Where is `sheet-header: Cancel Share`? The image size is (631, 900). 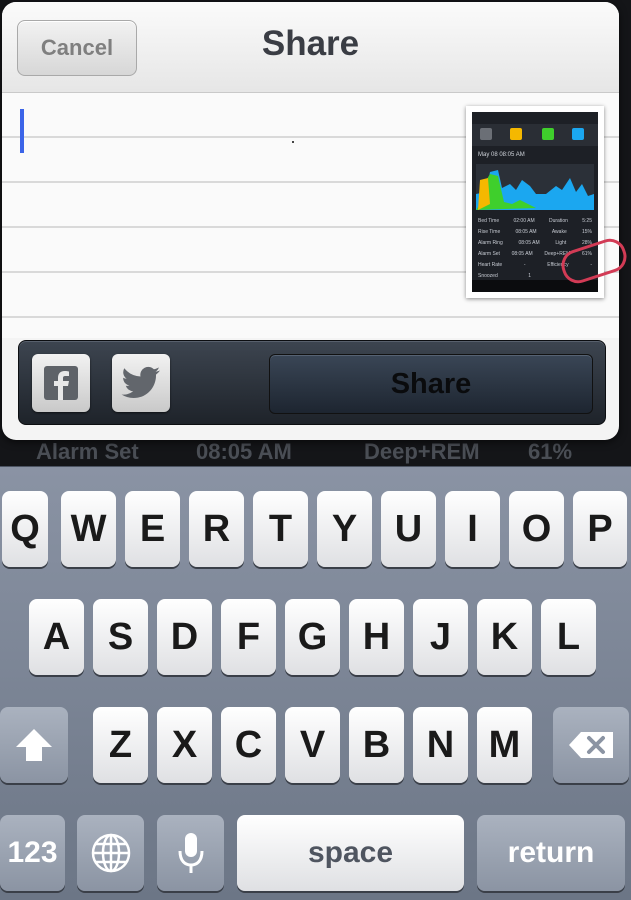 sheet-header: Cancel Share is located at coordinates (310, 47).